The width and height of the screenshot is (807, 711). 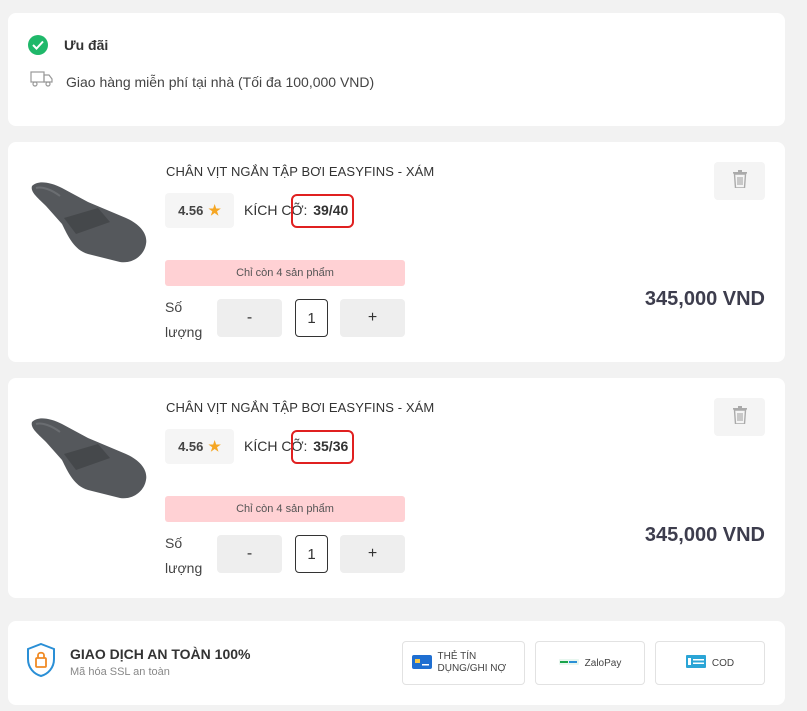 I want to click on credit-card-icon, so click(x=421, y=663).